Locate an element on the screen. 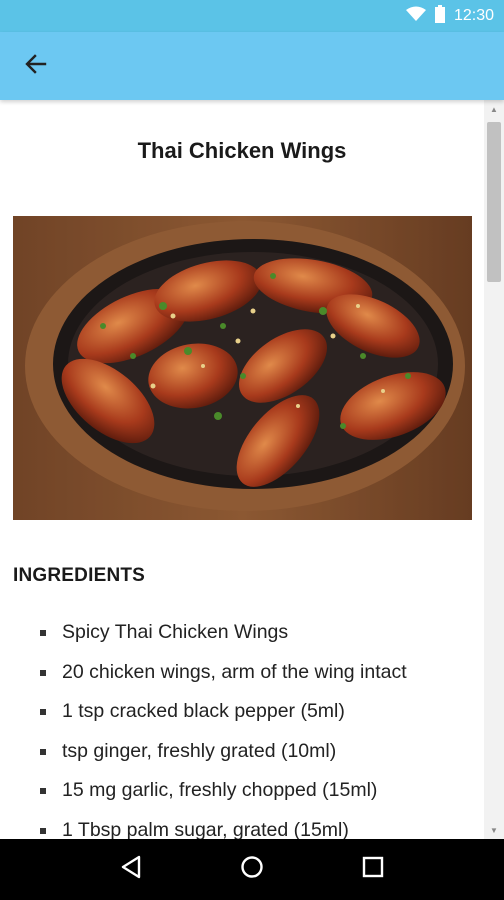  recents-square-icon is located at coordinates (373, 869).